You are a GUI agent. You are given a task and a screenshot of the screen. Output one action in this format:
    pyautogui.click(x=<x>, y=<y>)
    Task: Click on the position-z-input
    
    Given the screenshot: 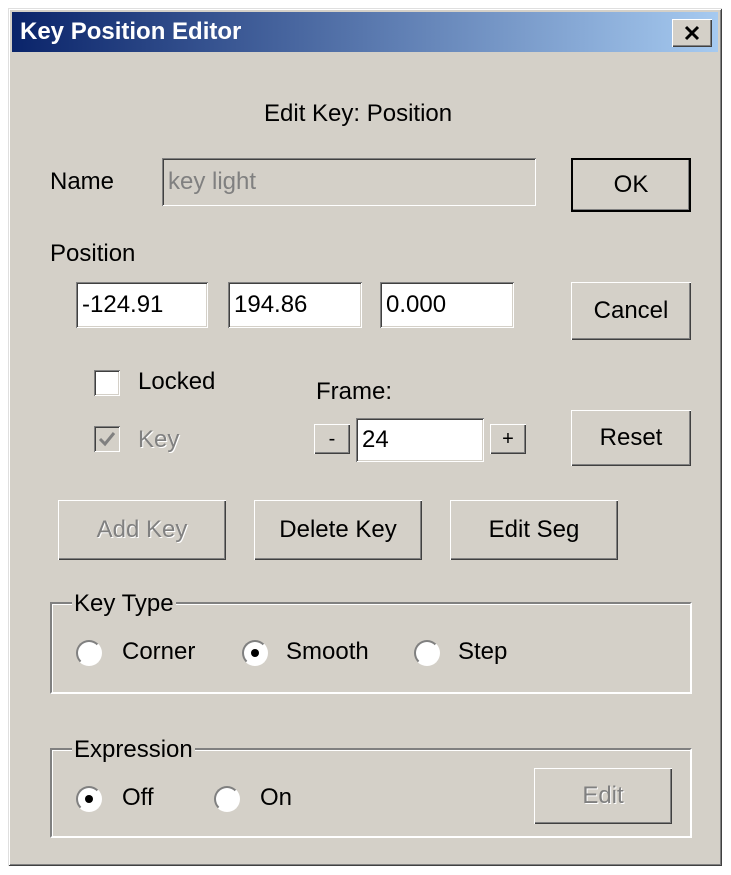 What is the action you would take?
    pyautogui.click(x=447, y=305)
    